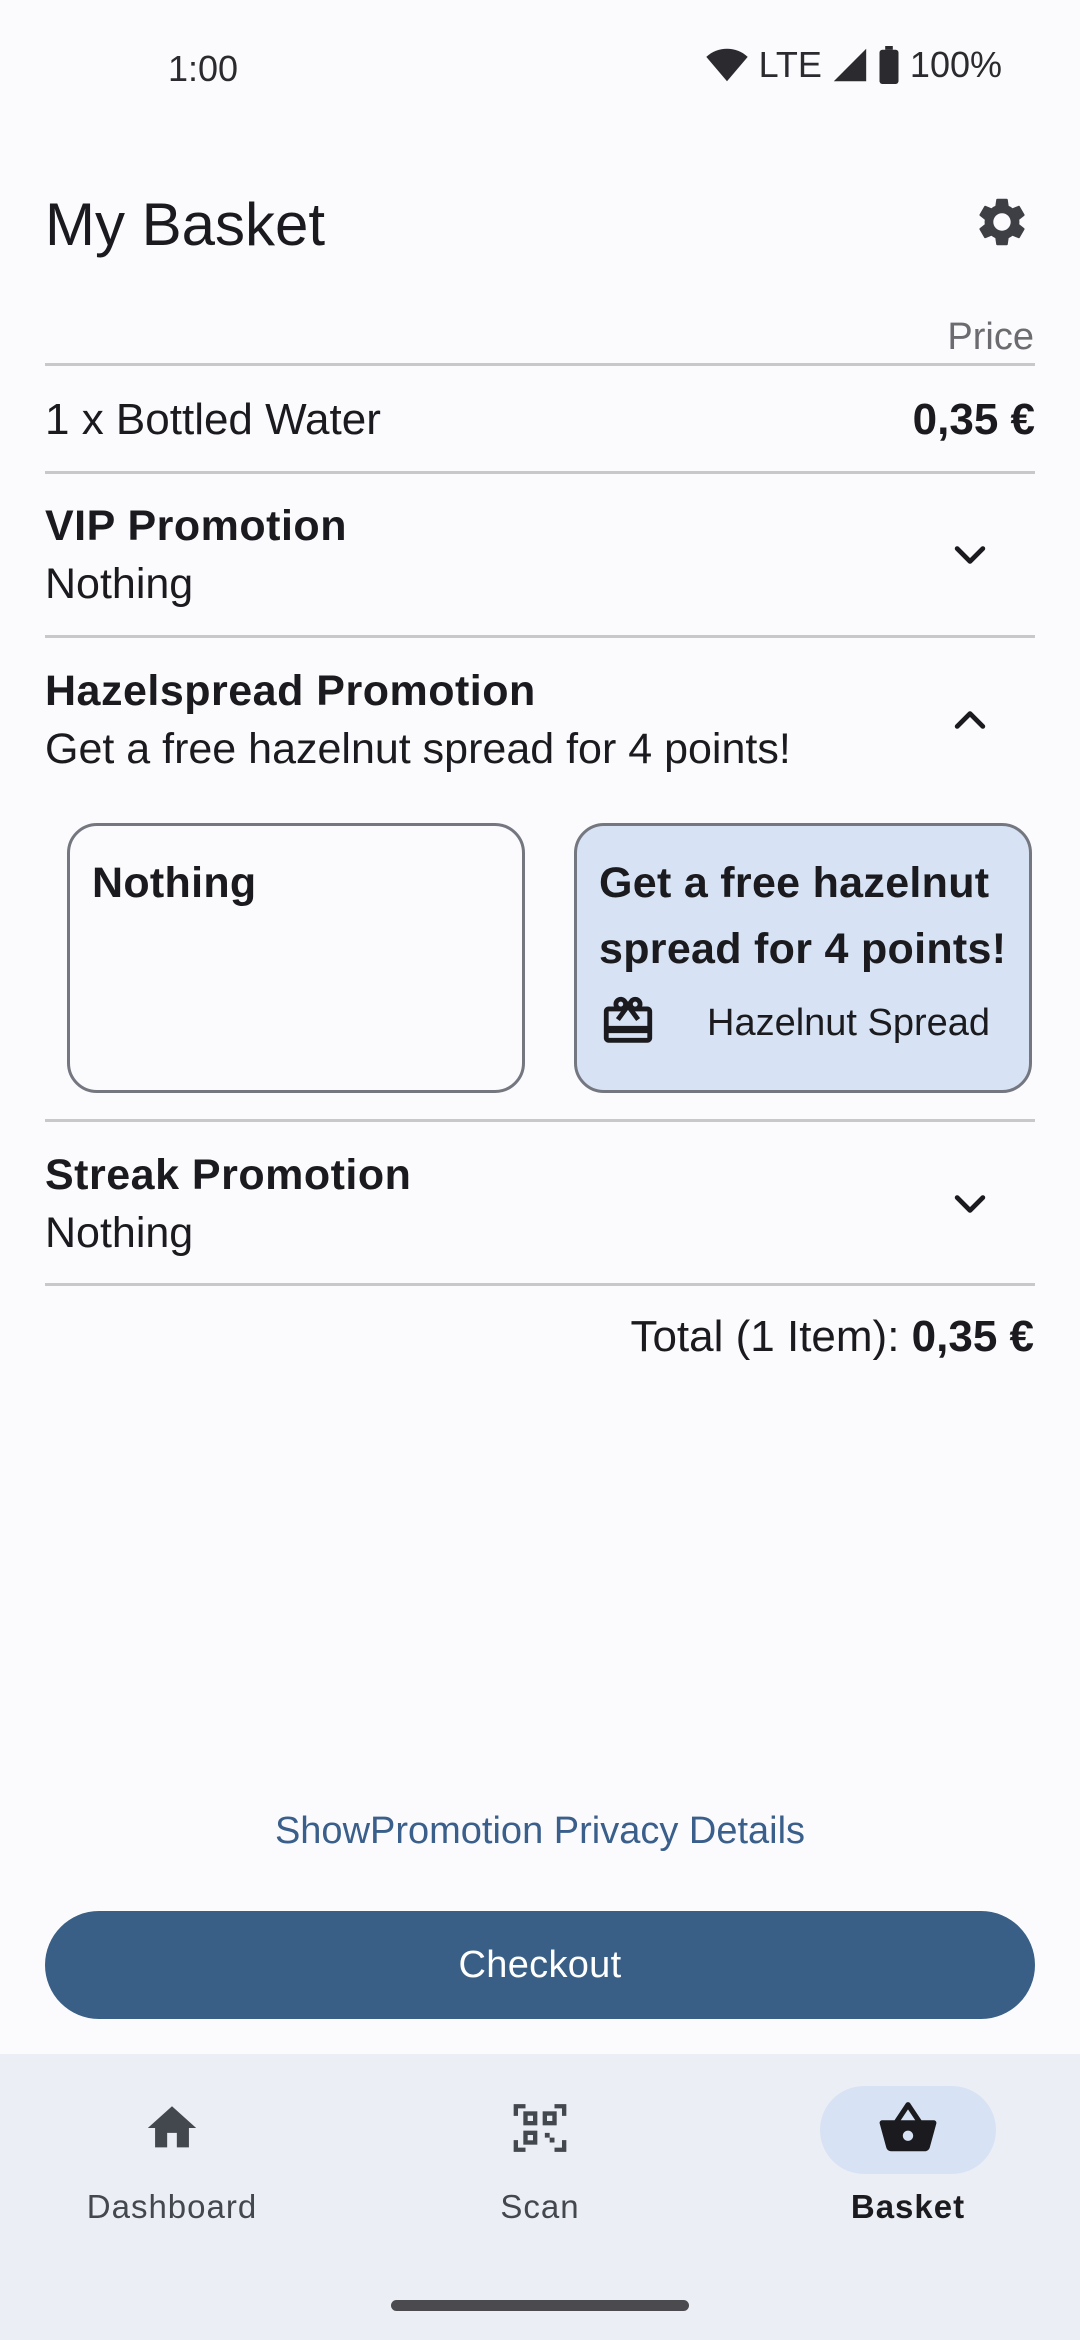 The height and width of the screenshot is (2340, 1080). Describe the element at coordinates (540, 2206) in the screenshot. I see `nav-label: Scan` at that location.